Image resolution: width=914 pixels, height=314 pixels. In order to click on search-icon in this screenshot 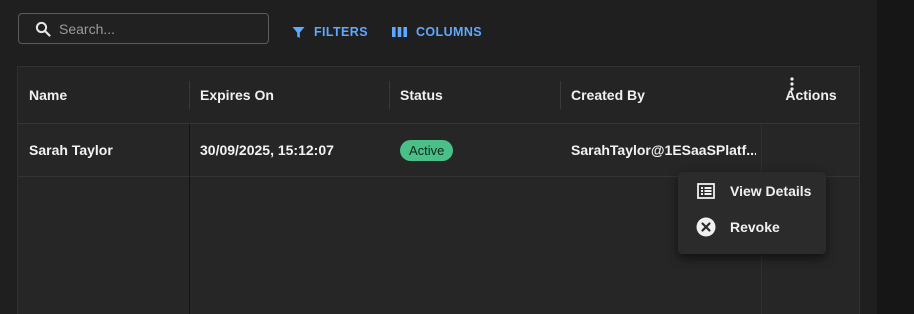, I will do `click(43, 29)`.